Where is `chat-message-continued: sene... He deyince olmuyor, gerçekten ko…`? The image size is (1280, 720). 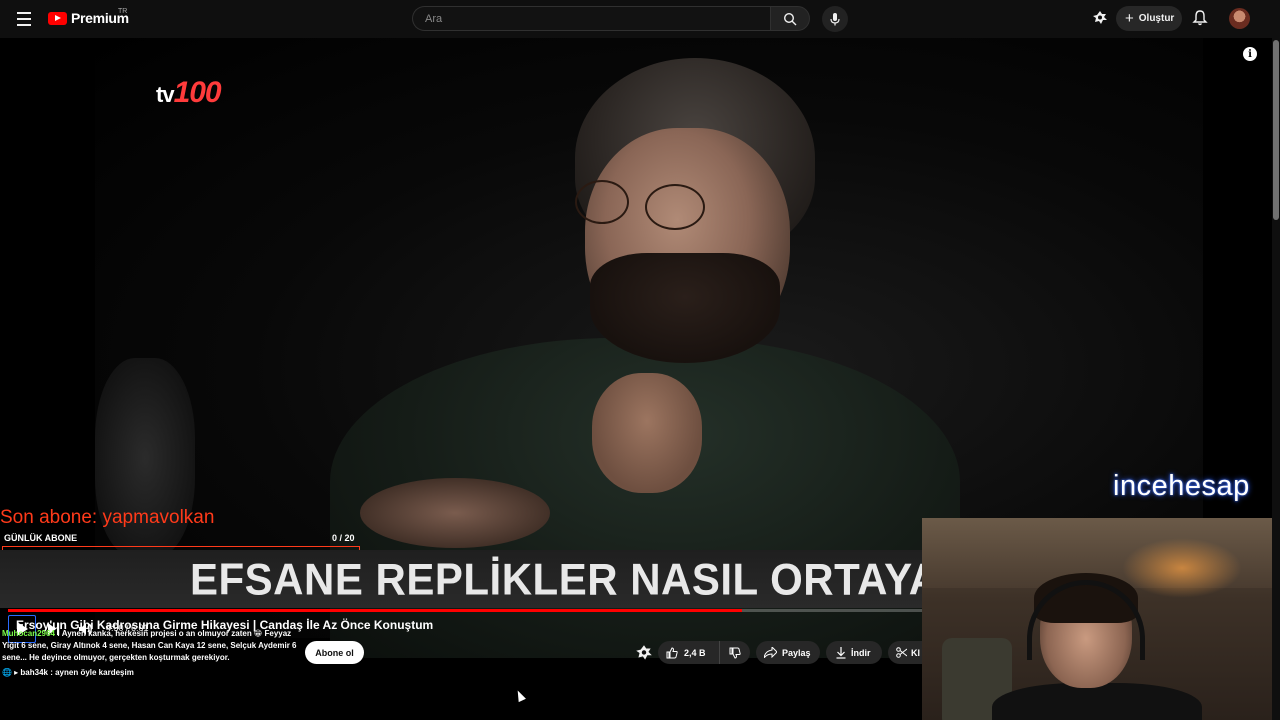
chat-message-continued: sene... He deyince olmuyor, gerçekten ko… is located at coordinates (116, 657).